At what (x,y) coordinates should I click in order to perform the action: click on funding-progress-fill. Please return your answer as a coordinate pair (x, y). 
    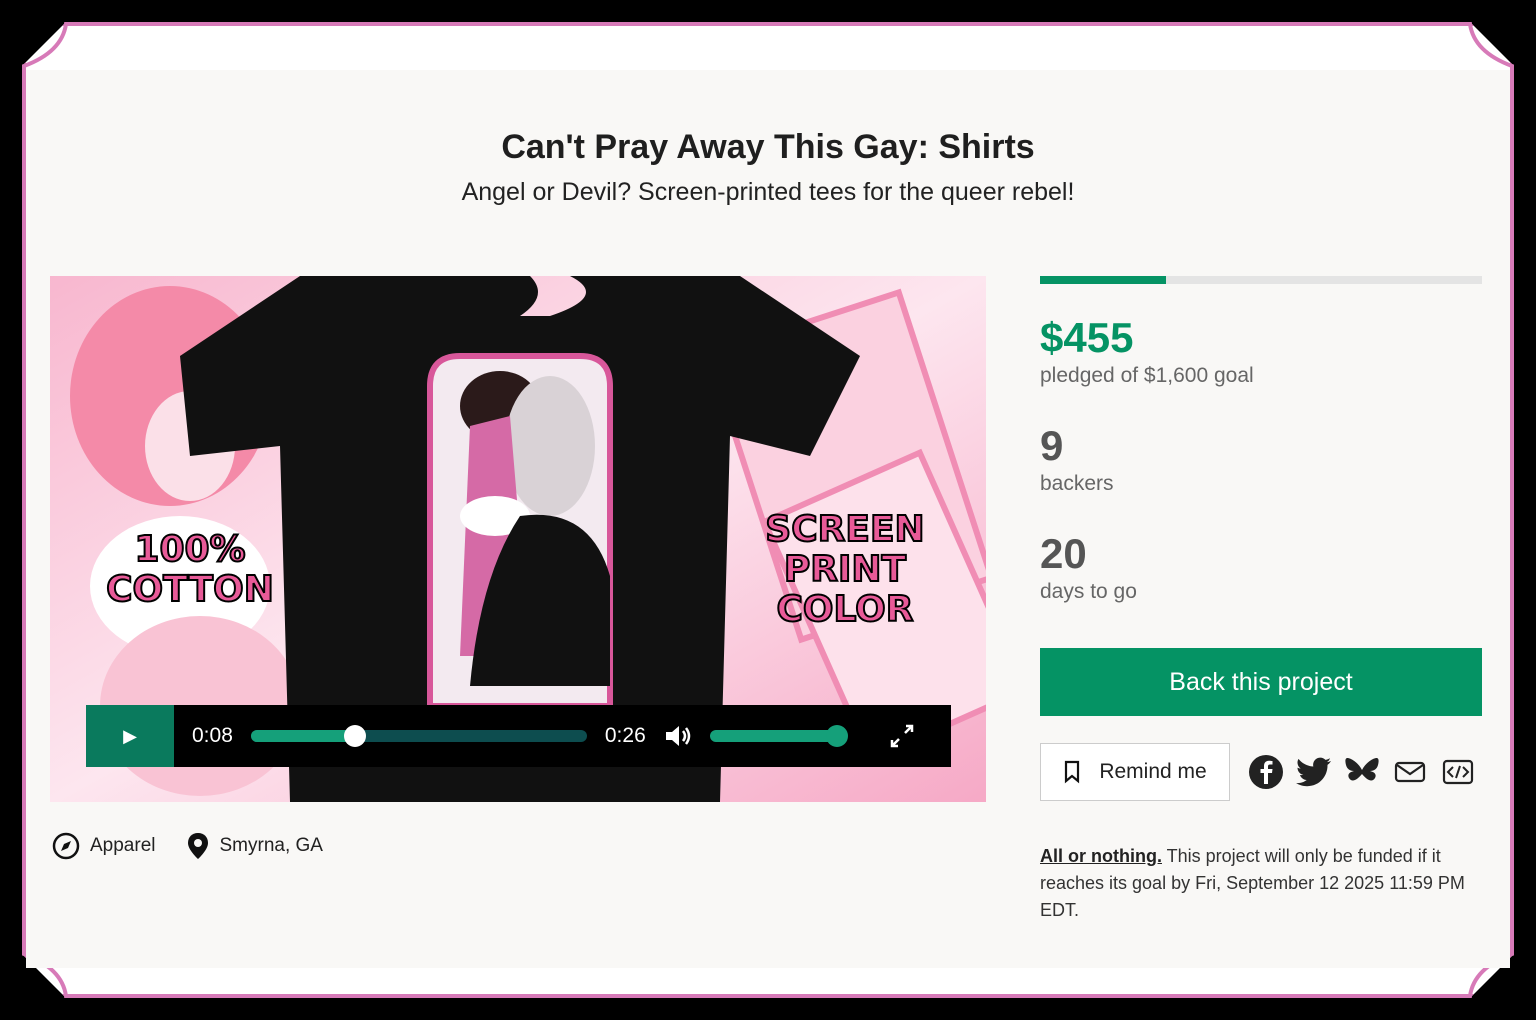
    Looking at the image, I should click on (1103, 280).